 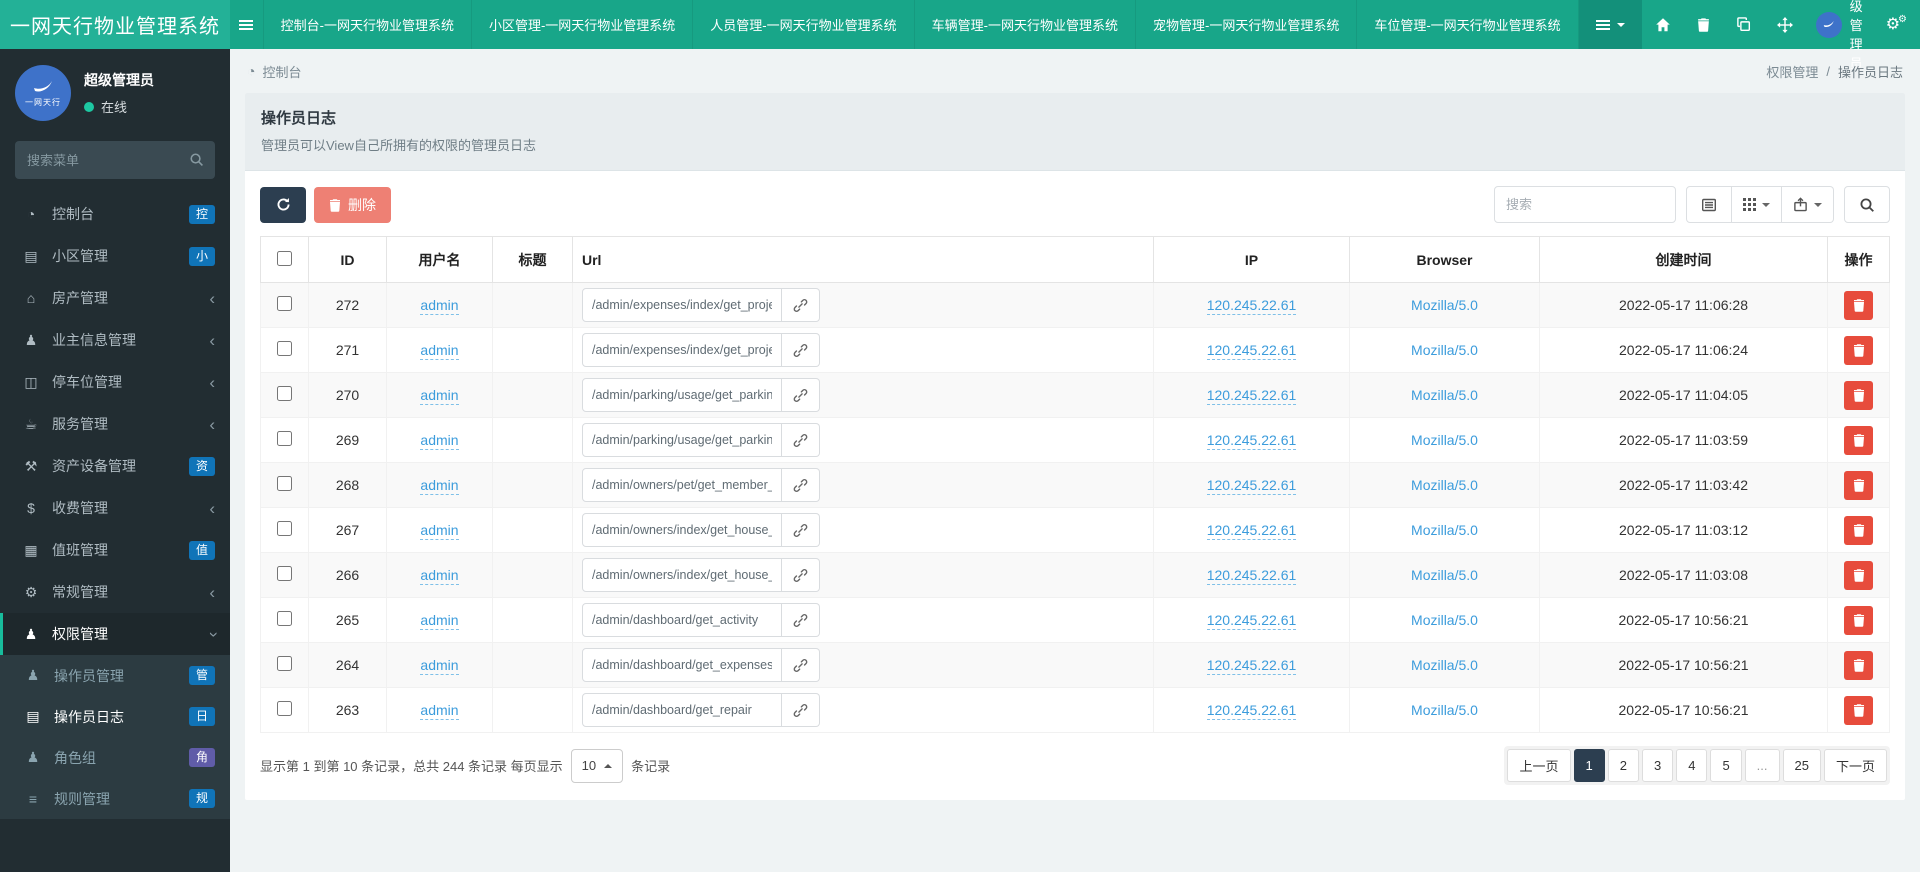 I want to click on sidebar-item: ◔ 控制台 控, so click(x=115, y=214).